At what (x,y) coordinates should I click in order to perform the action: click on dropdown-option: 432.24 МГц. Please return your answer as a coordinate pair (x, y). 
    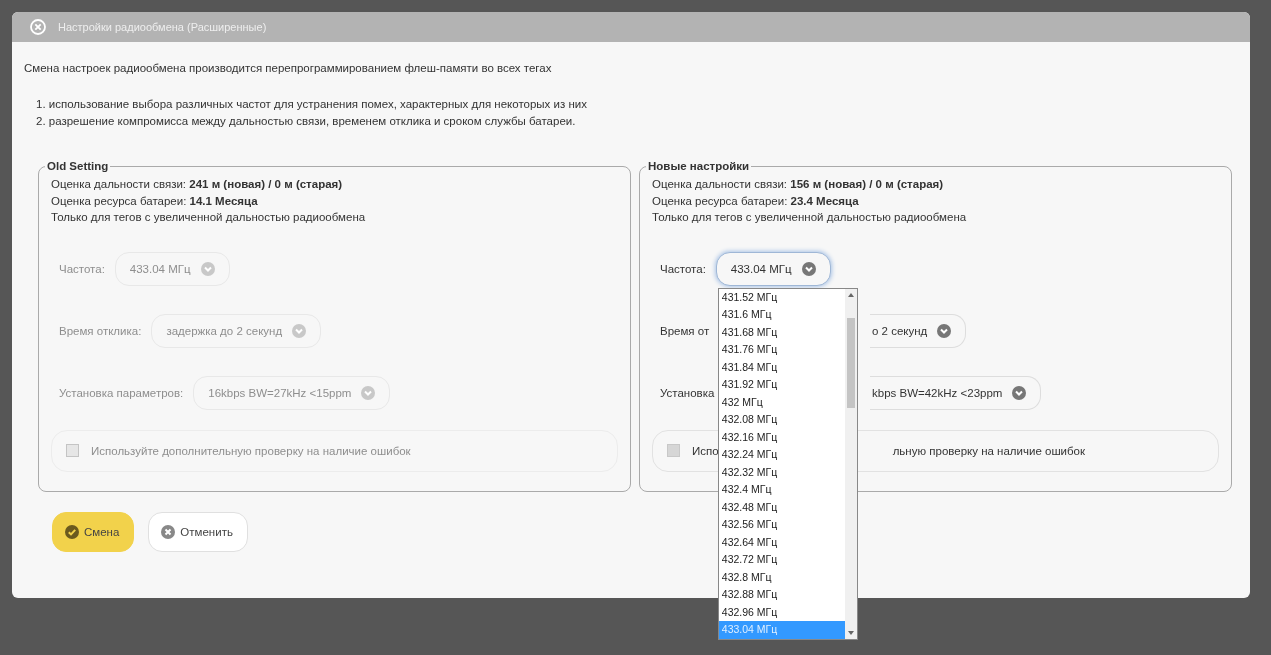
    Looking at the image, I should click on (781, 455).